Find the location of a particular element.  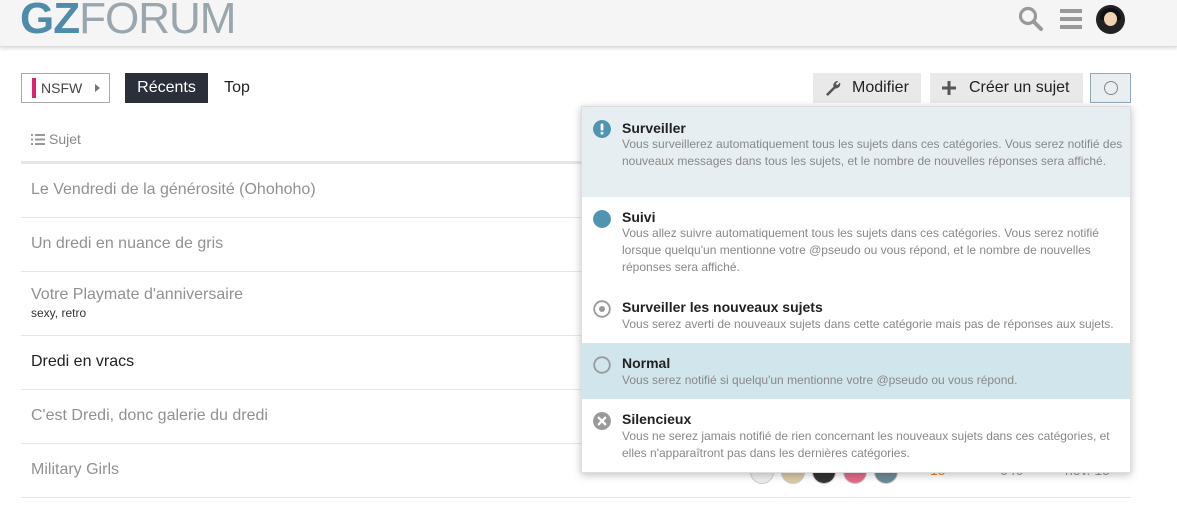

option-title: Surveiller is located at coordinates (654, 128).